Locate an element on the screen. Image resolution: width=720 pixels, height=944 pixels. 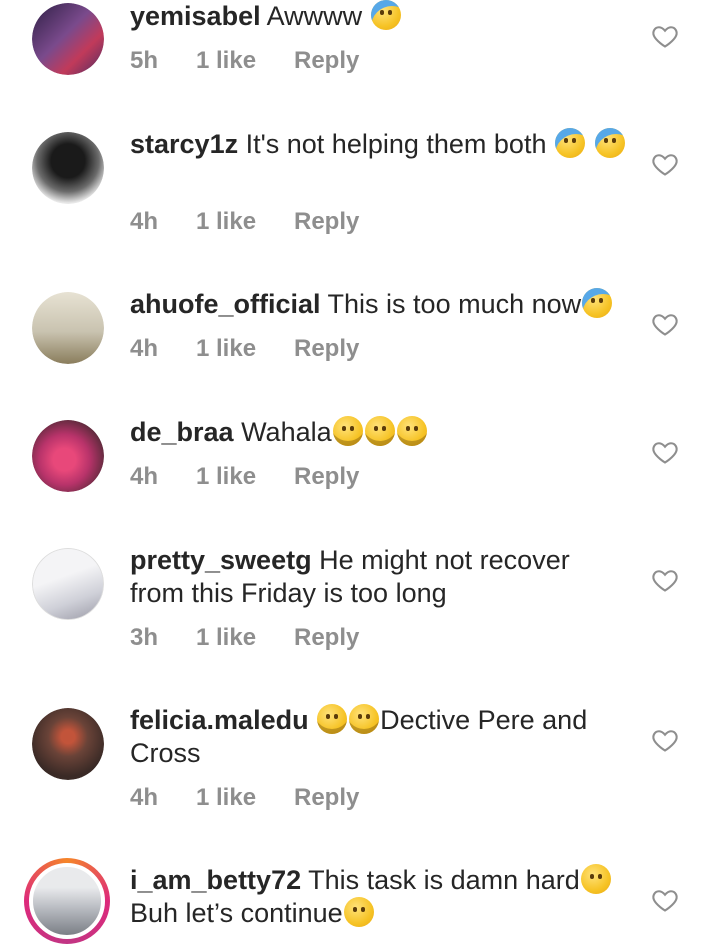
comment-text-line2: Buh let’s continue is located at coordinates (236, 913).